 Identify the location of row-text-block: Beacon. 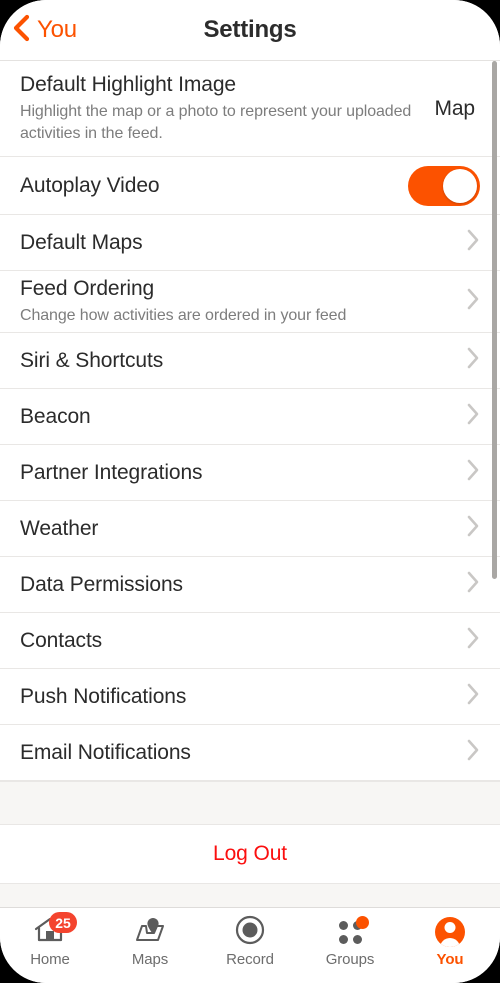
(243, 417).